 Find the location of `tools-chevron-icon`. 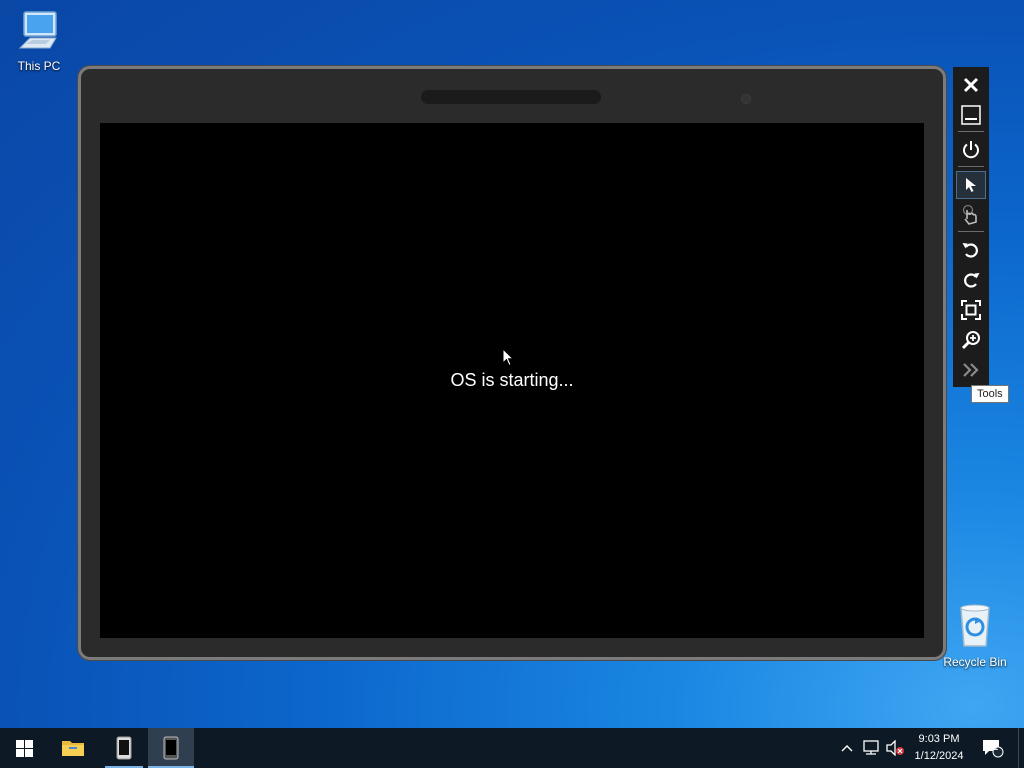

tools-chevron-icon is located at coordinates (971, 370).